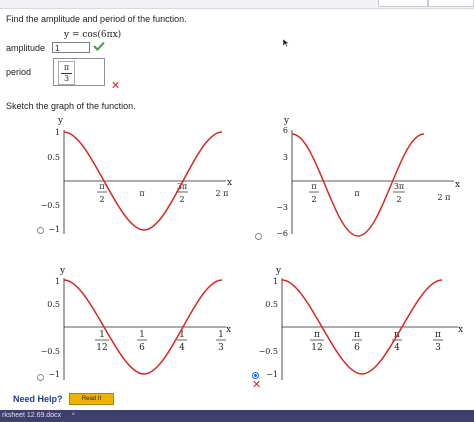 Image resolution: width=474 pixels, height=422 pixels. I want to click on y-tick-label: 3, so click(285, 157).